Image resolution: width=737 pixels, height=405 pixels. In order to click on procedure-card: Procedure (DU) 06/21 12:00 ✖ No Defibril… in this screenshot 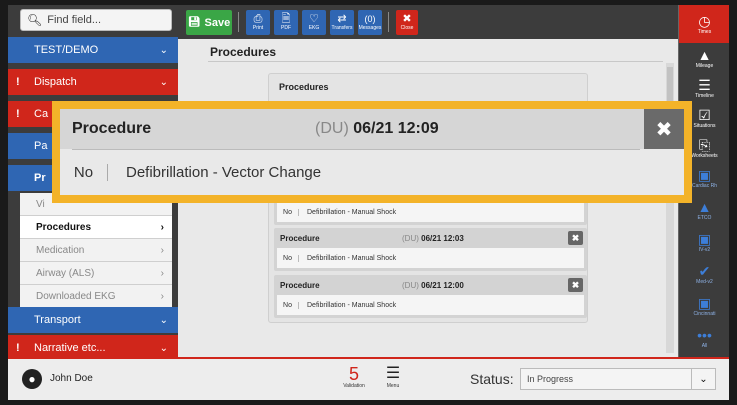, I will do `click(430, 296)`.